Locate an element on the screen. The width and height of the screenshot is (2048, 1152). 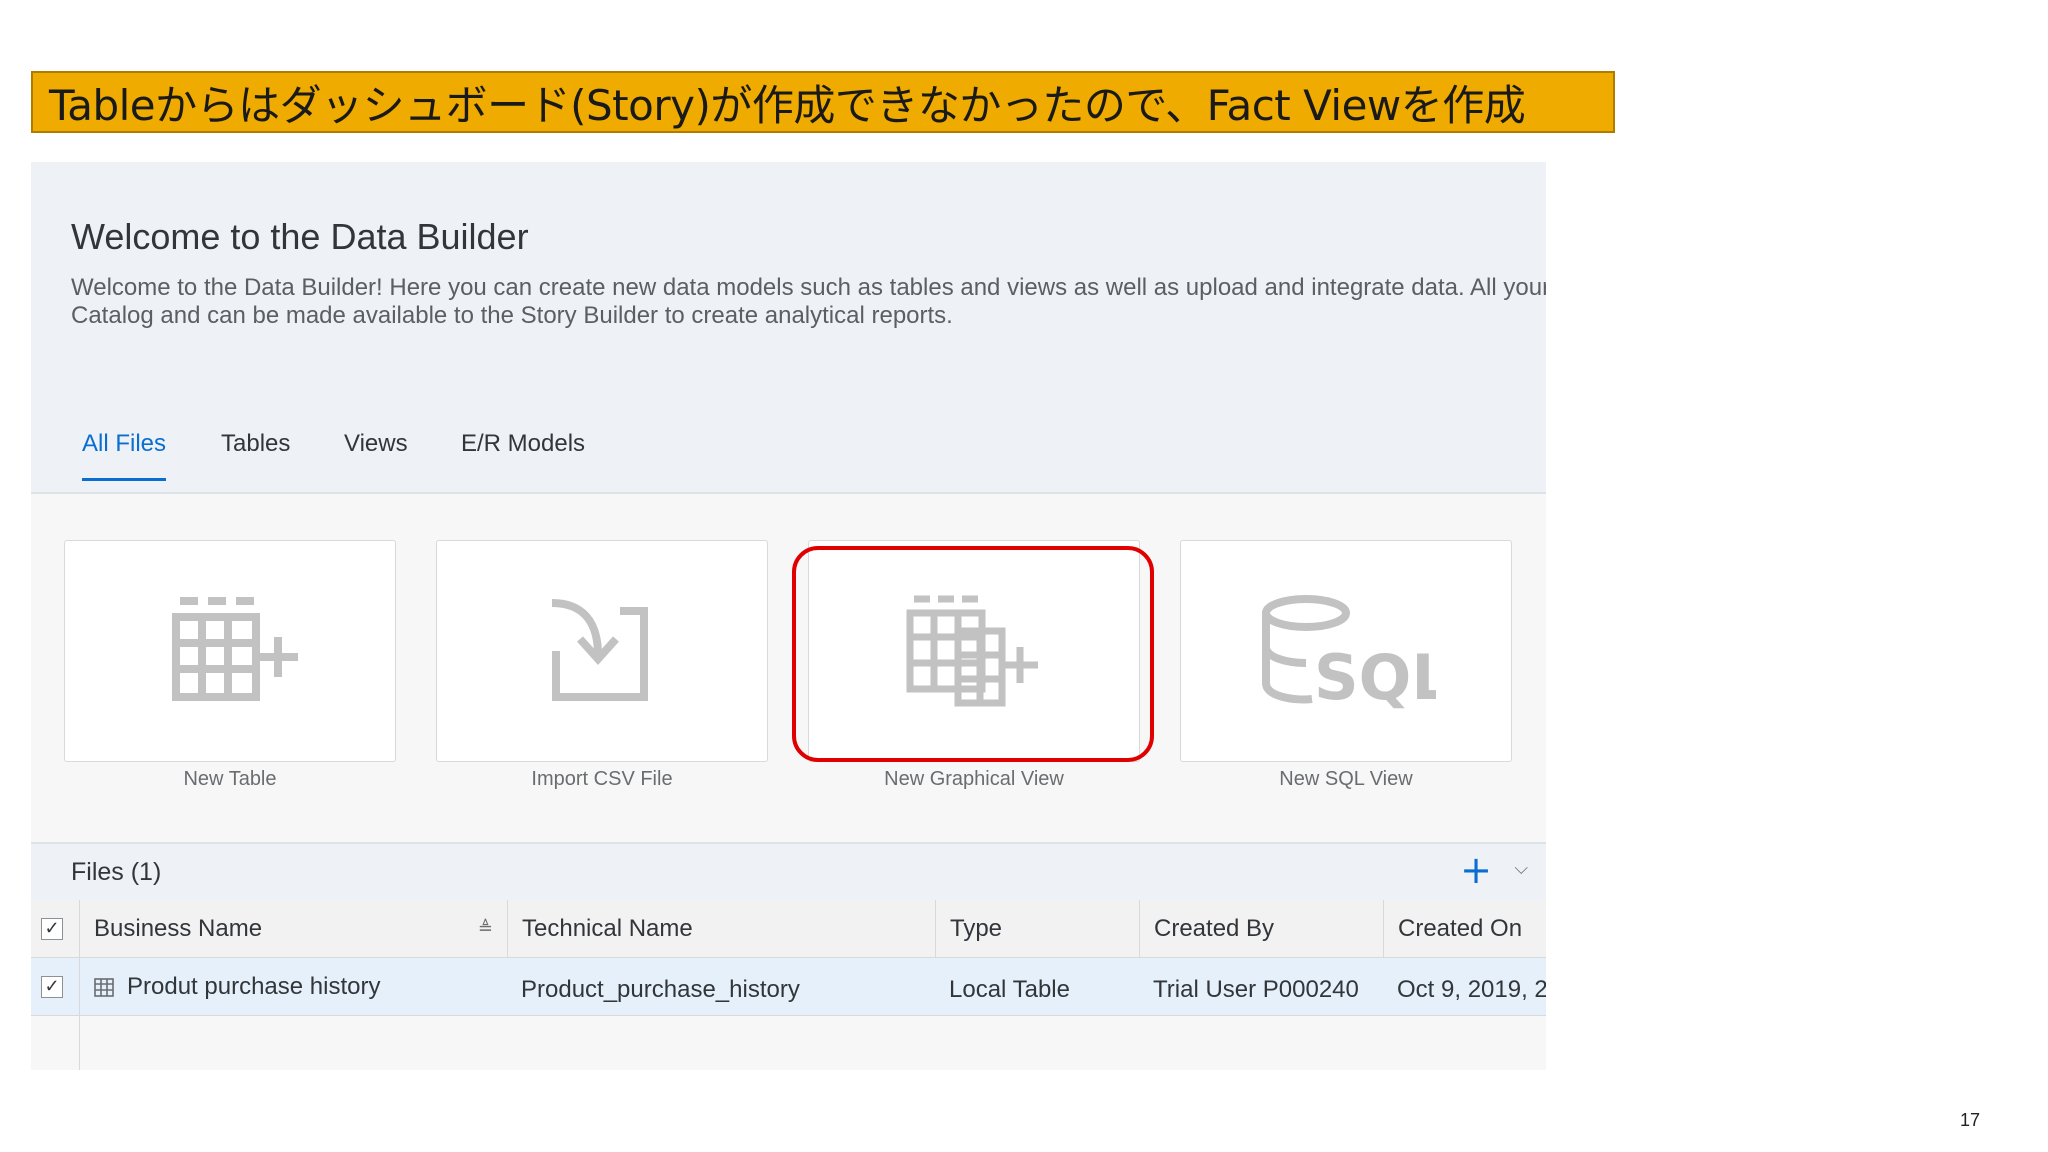
tab-tables: Tables is located at coordinates (255, 454).